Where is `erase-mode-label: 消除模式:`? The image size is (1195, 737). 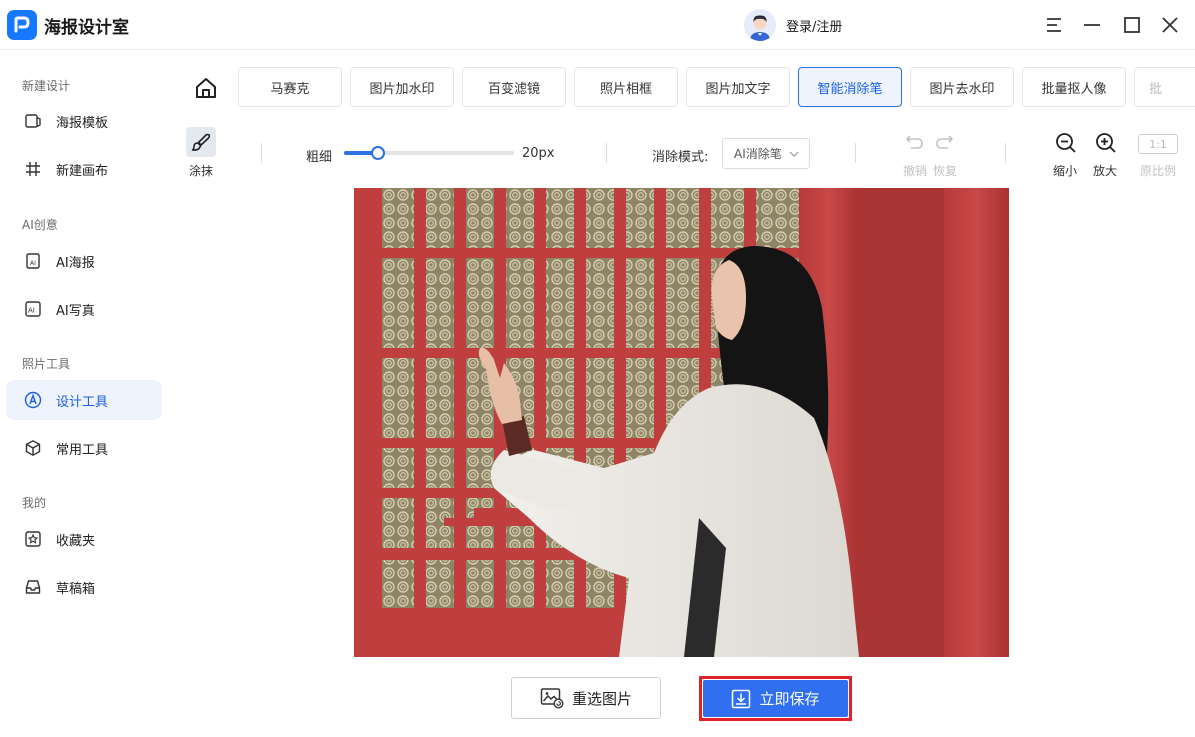
erase-mode-label: 消除模式: is located at coordinates (680, 157).